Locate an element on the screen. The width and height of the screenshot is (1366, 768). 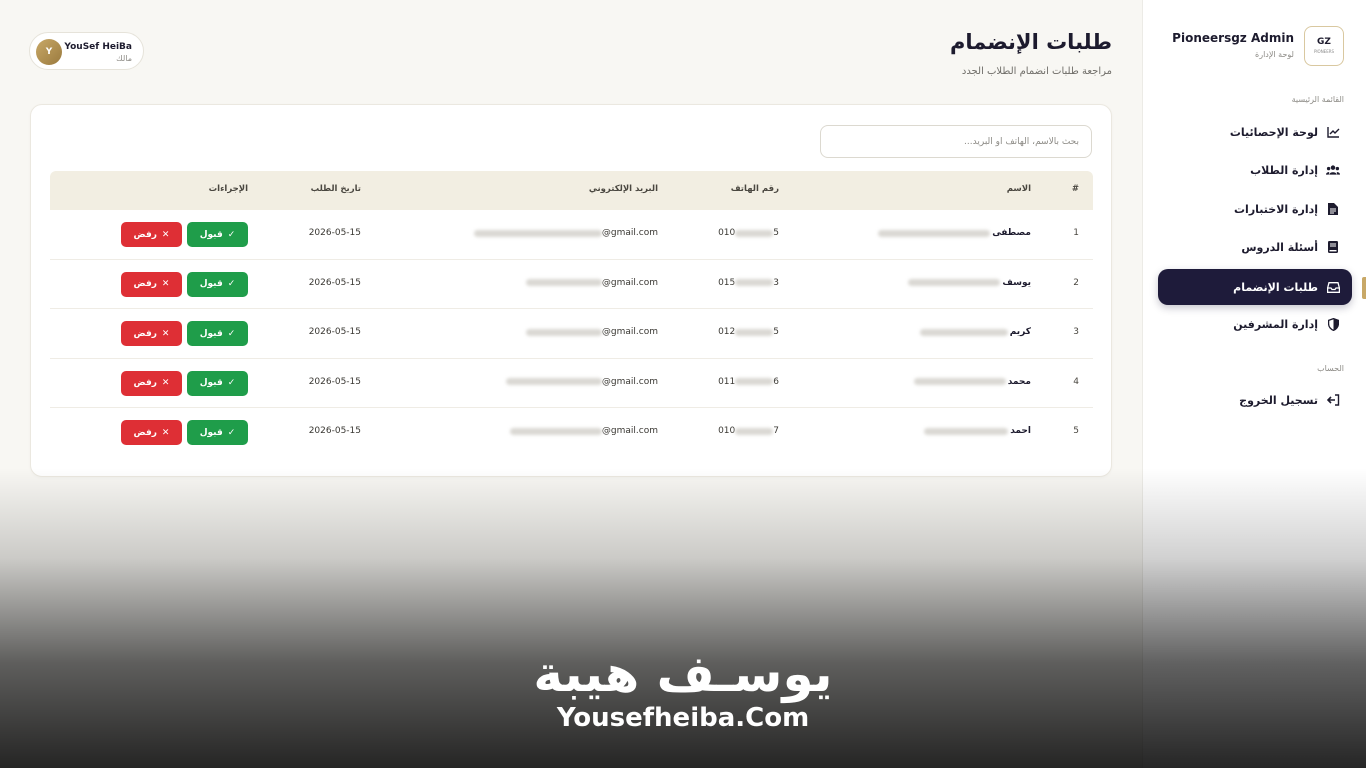
sidebar-item-students: إدارة الطلاب is located at coordinates (1255, 170).